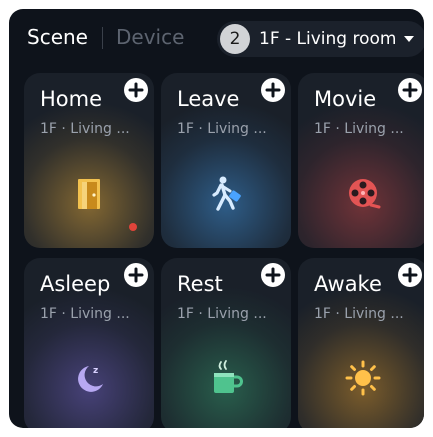 The width and height of the screenshot is (433, 437). Describe the element at coordinates (328, 39) in the screenshot. I see `room-label: 1F - Living room` at that location.